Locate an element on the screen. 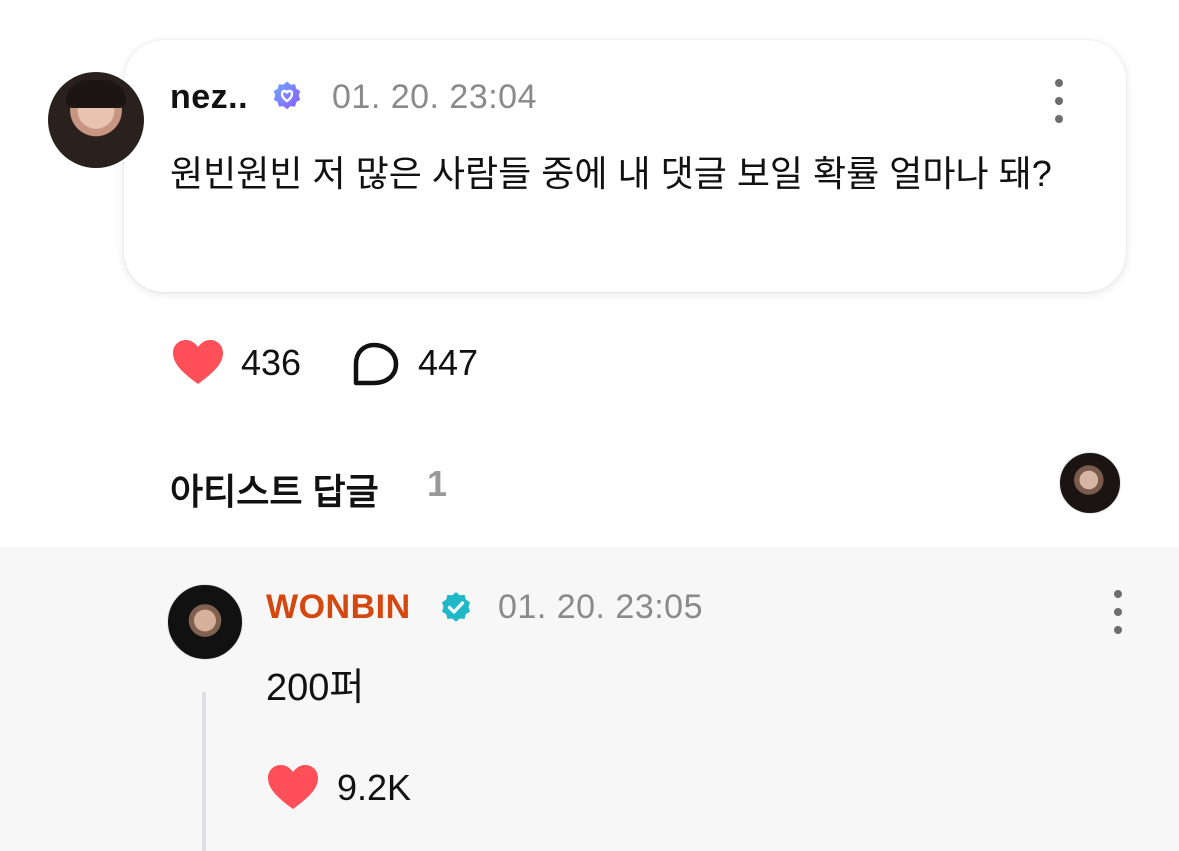 Image resolution: width=1179 pixels, height=851 pixels. artist-username: WONBIN is located at coordinates (338, 607).